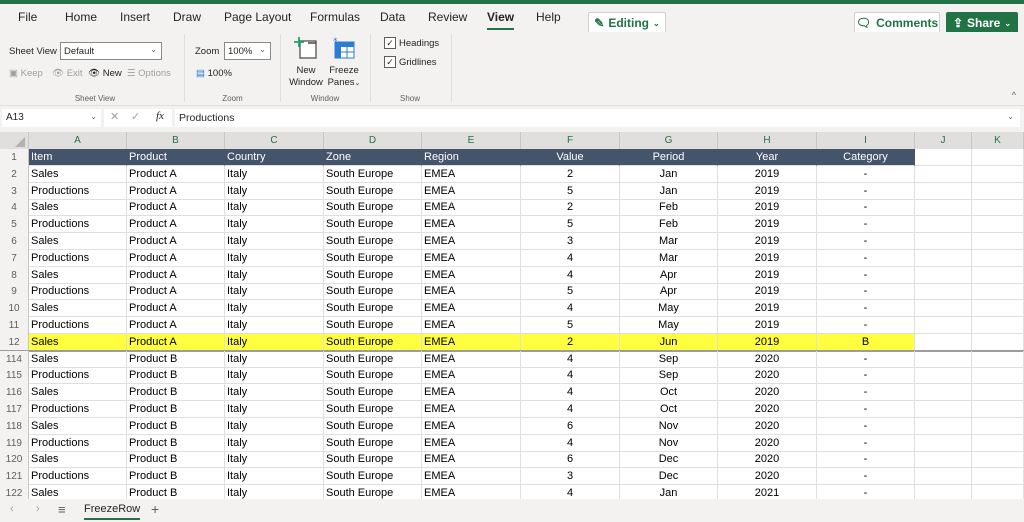 Image resolution: width=1024 pixels, height=522 pixels. Describe the element at coordinates (866, 140) in the screenshot. I see `column-header-i: I` at that location.